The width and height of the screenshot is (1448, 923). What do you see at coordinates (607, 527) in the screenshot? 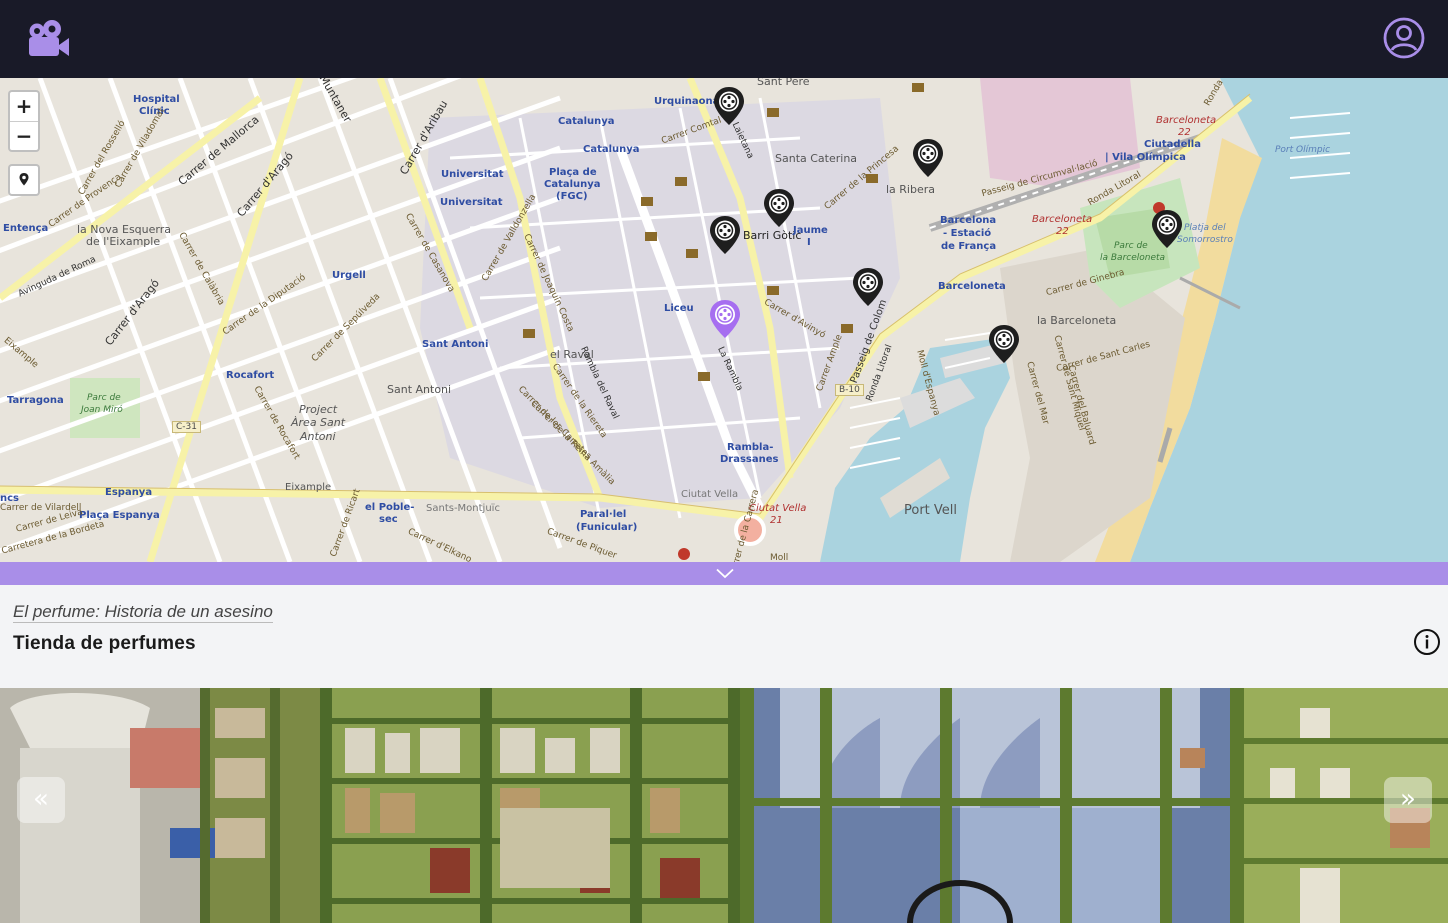
I see `map-label: (Funicular)` at bounding box center [607, 527].